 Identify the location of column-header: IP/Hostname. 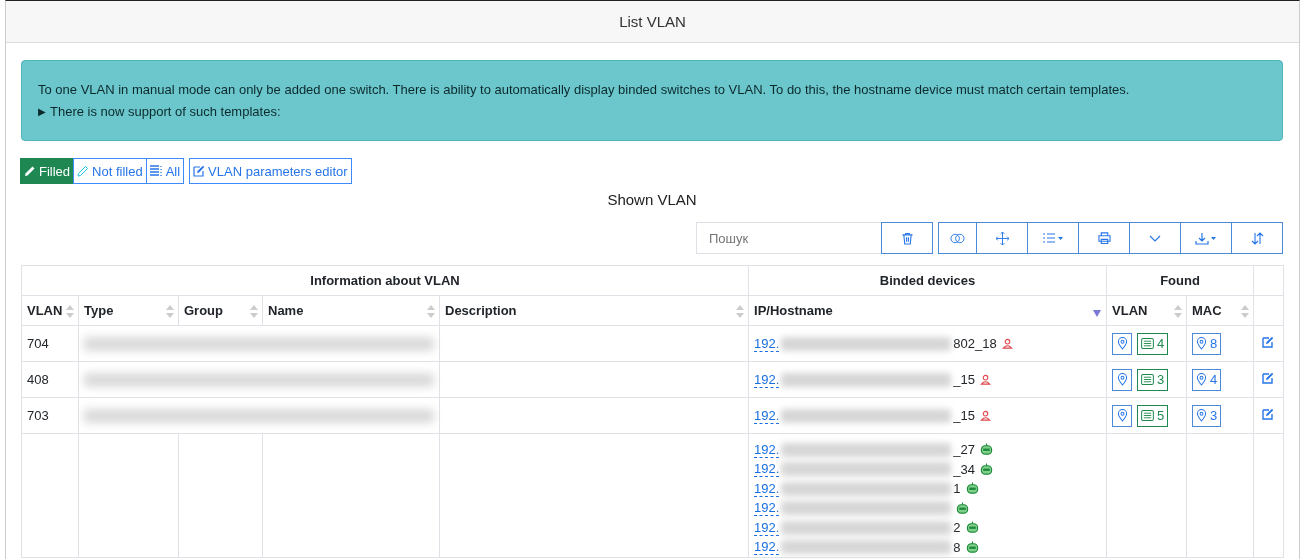
(793, 310).